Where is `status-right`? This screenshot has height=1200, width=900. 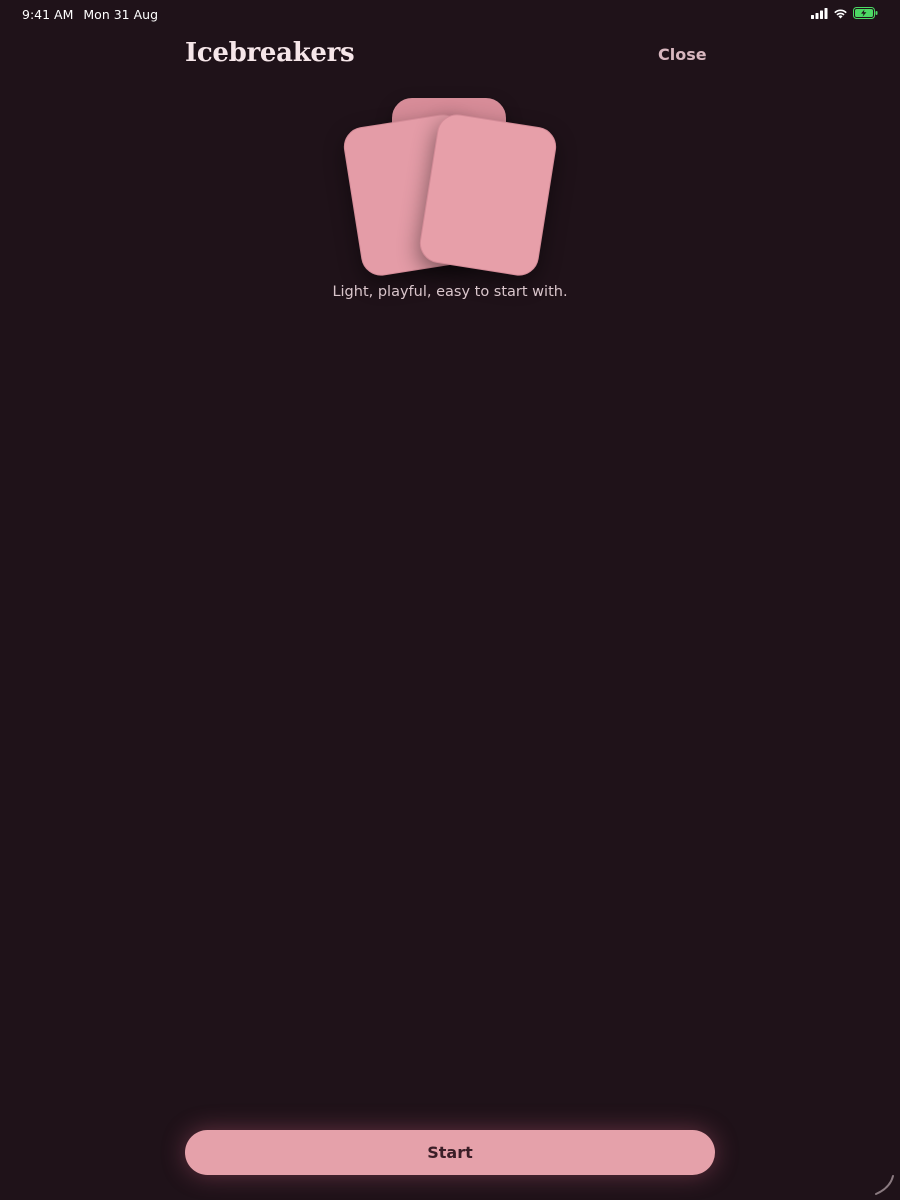 status-right is located at coordinates (844, 14).